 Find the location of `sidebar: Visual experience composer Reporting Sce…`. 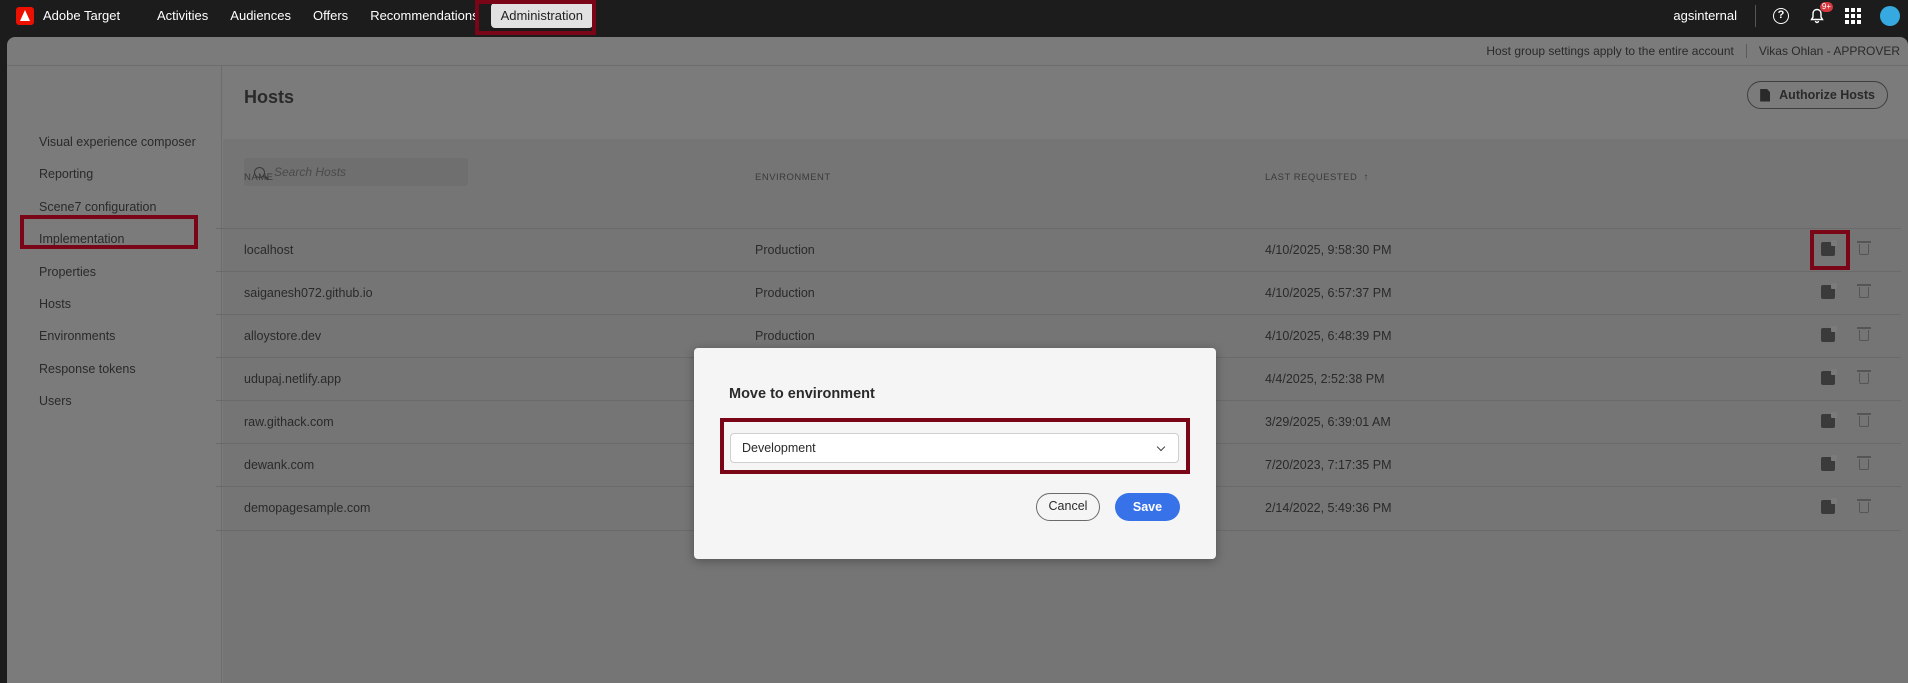

sidebar: Visual experience composer Reporting Sce… is located at coordinates (114, 374).